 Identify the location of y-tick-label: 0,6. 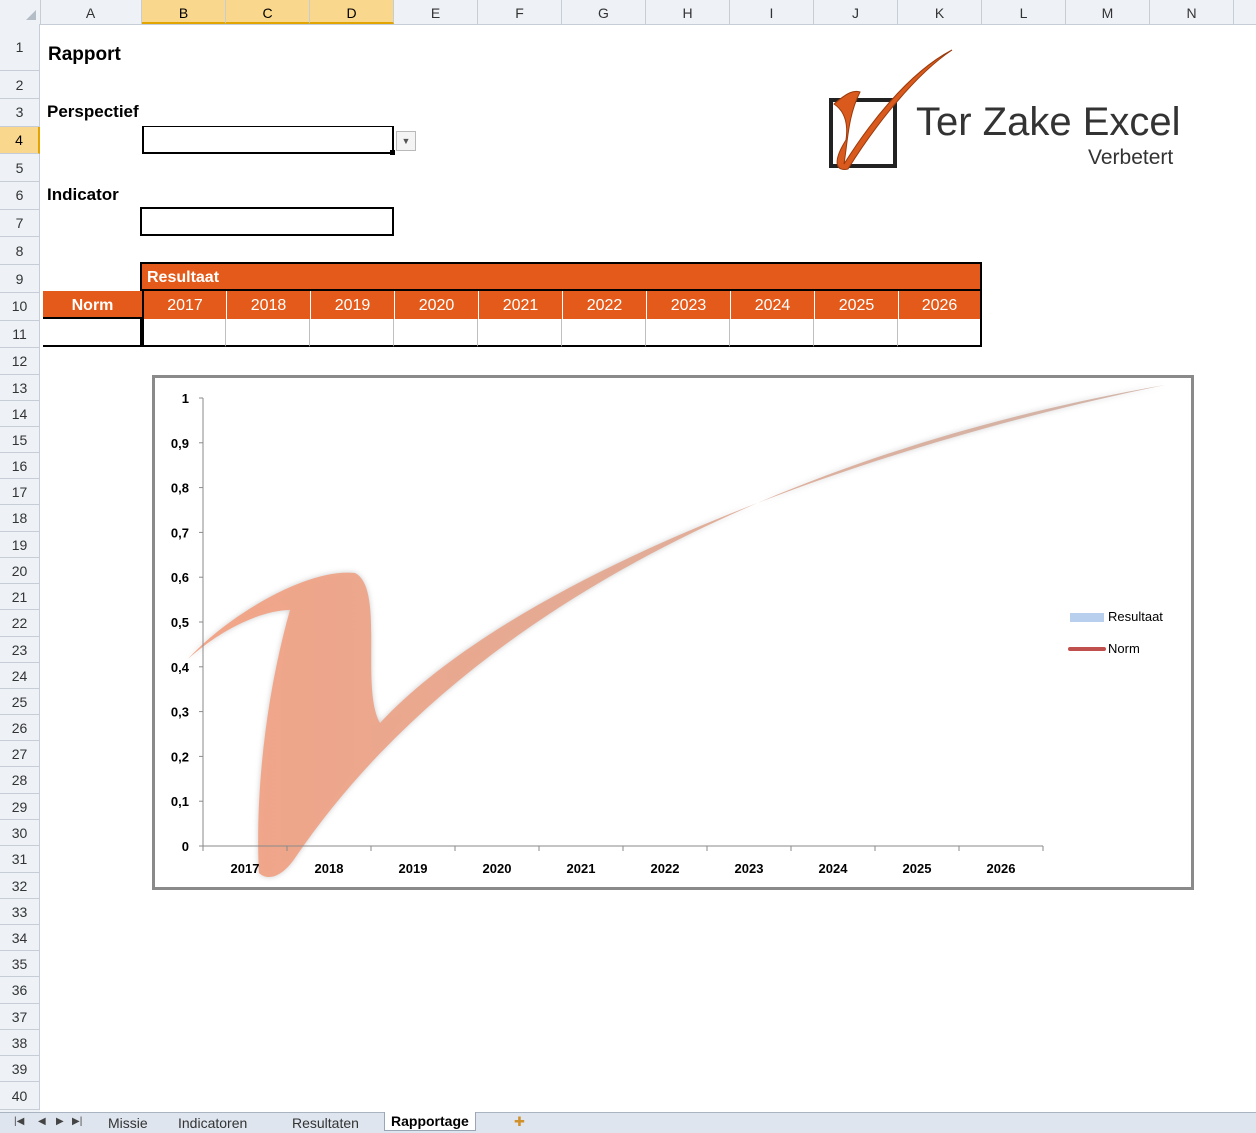
(180, 577).